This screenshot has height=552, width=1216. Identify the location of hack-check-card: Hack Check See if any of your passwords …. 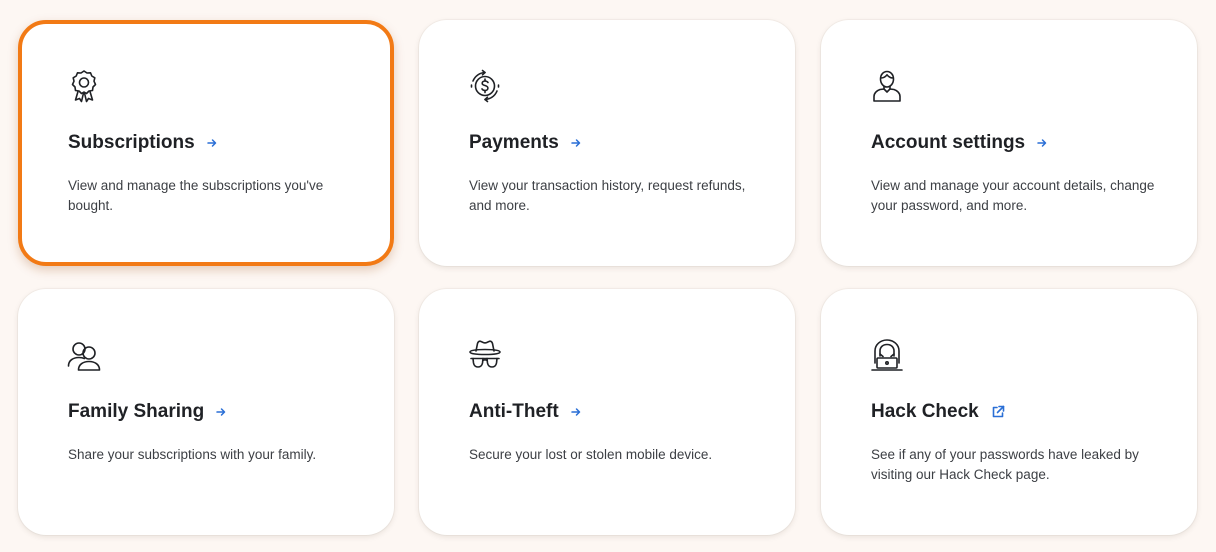
(1009, 412).